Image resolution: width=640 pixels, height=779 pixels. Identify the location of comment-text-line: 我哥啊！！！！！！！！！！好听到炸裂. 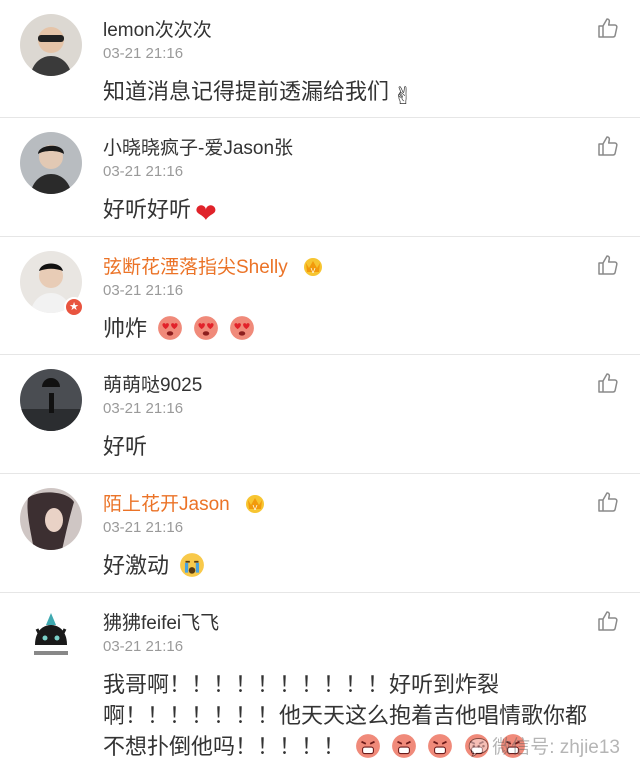
(301, 684).